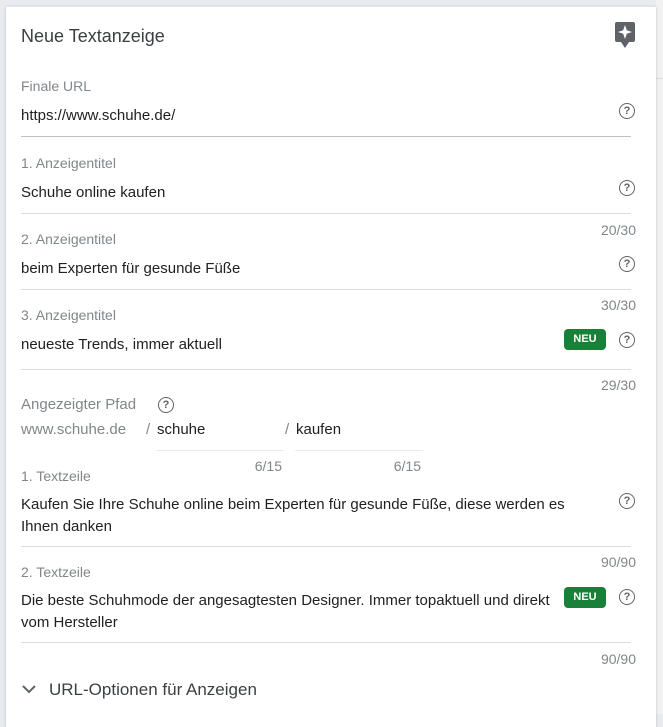  What do you see at coordinates (326, 213) in the screenshot?
I see `headline1-underline` at bounding box center [326, 213].